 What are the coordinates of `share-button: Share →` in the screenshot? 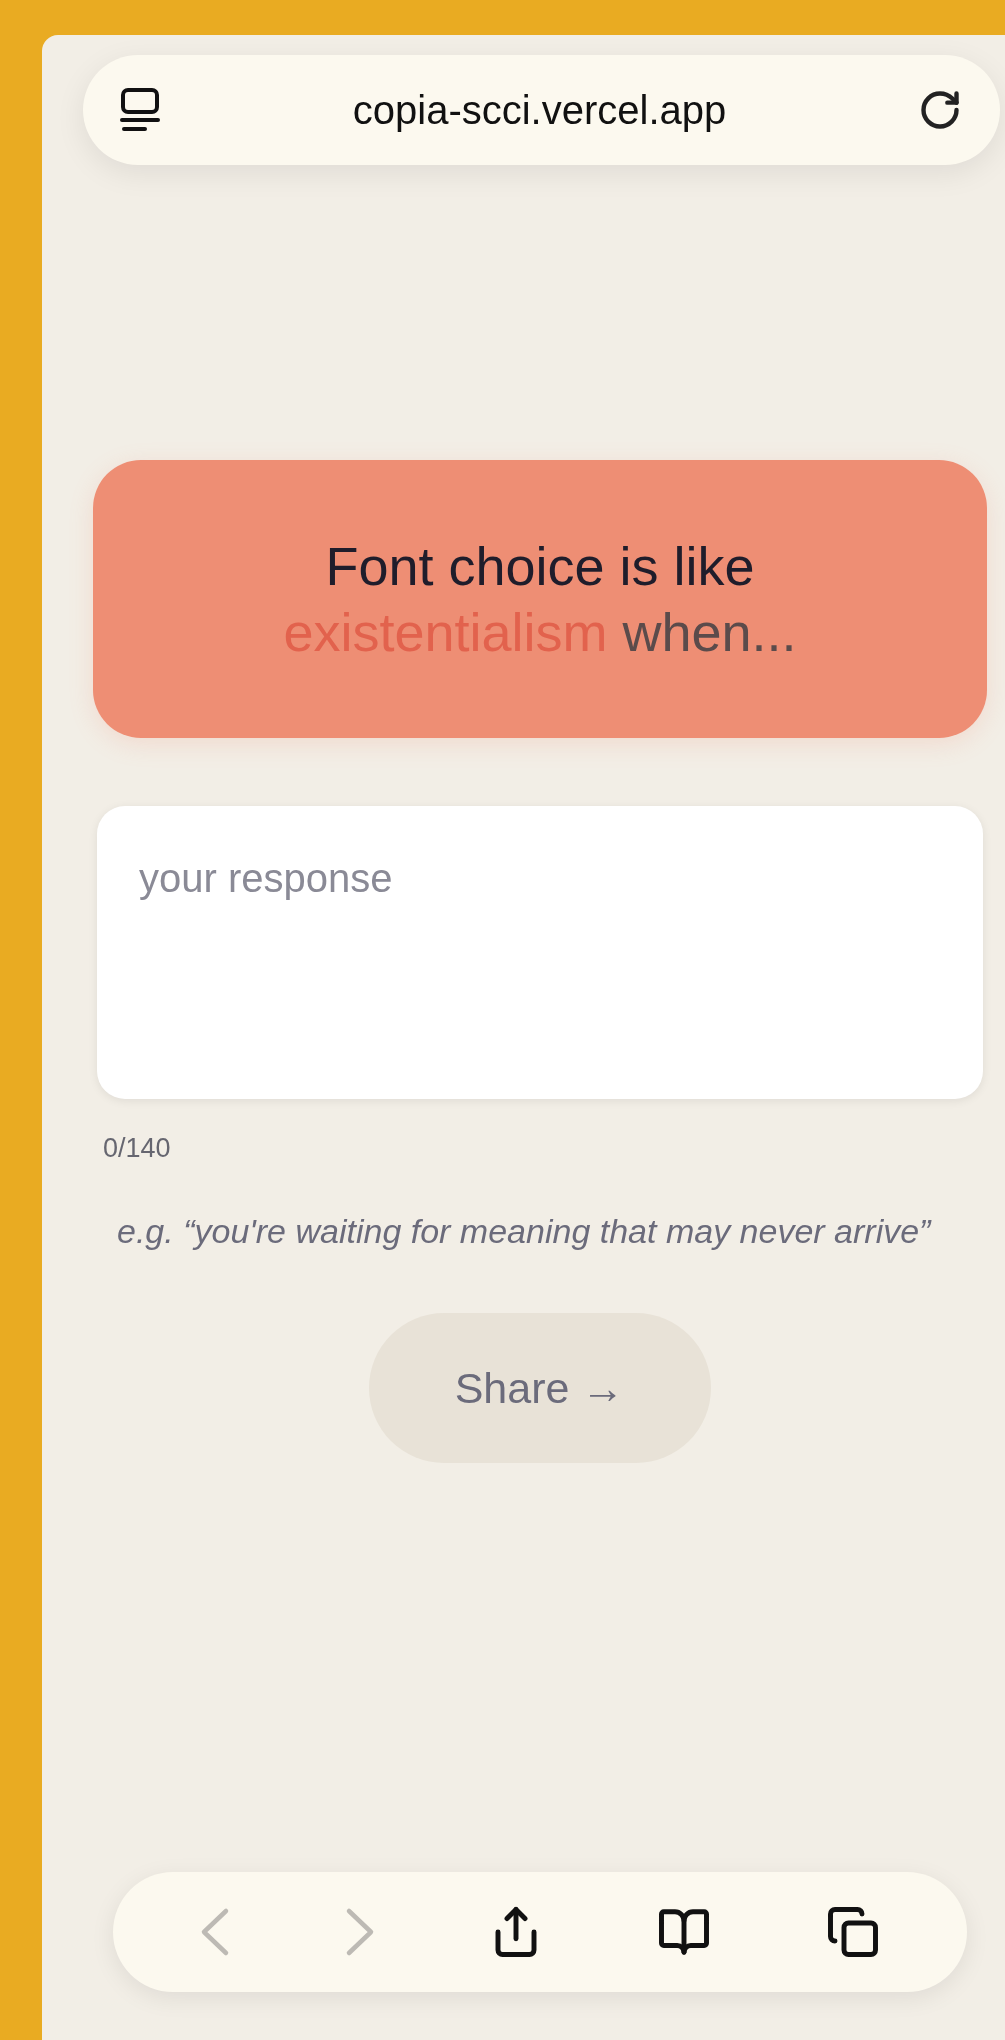 It's located at (539, 1388).